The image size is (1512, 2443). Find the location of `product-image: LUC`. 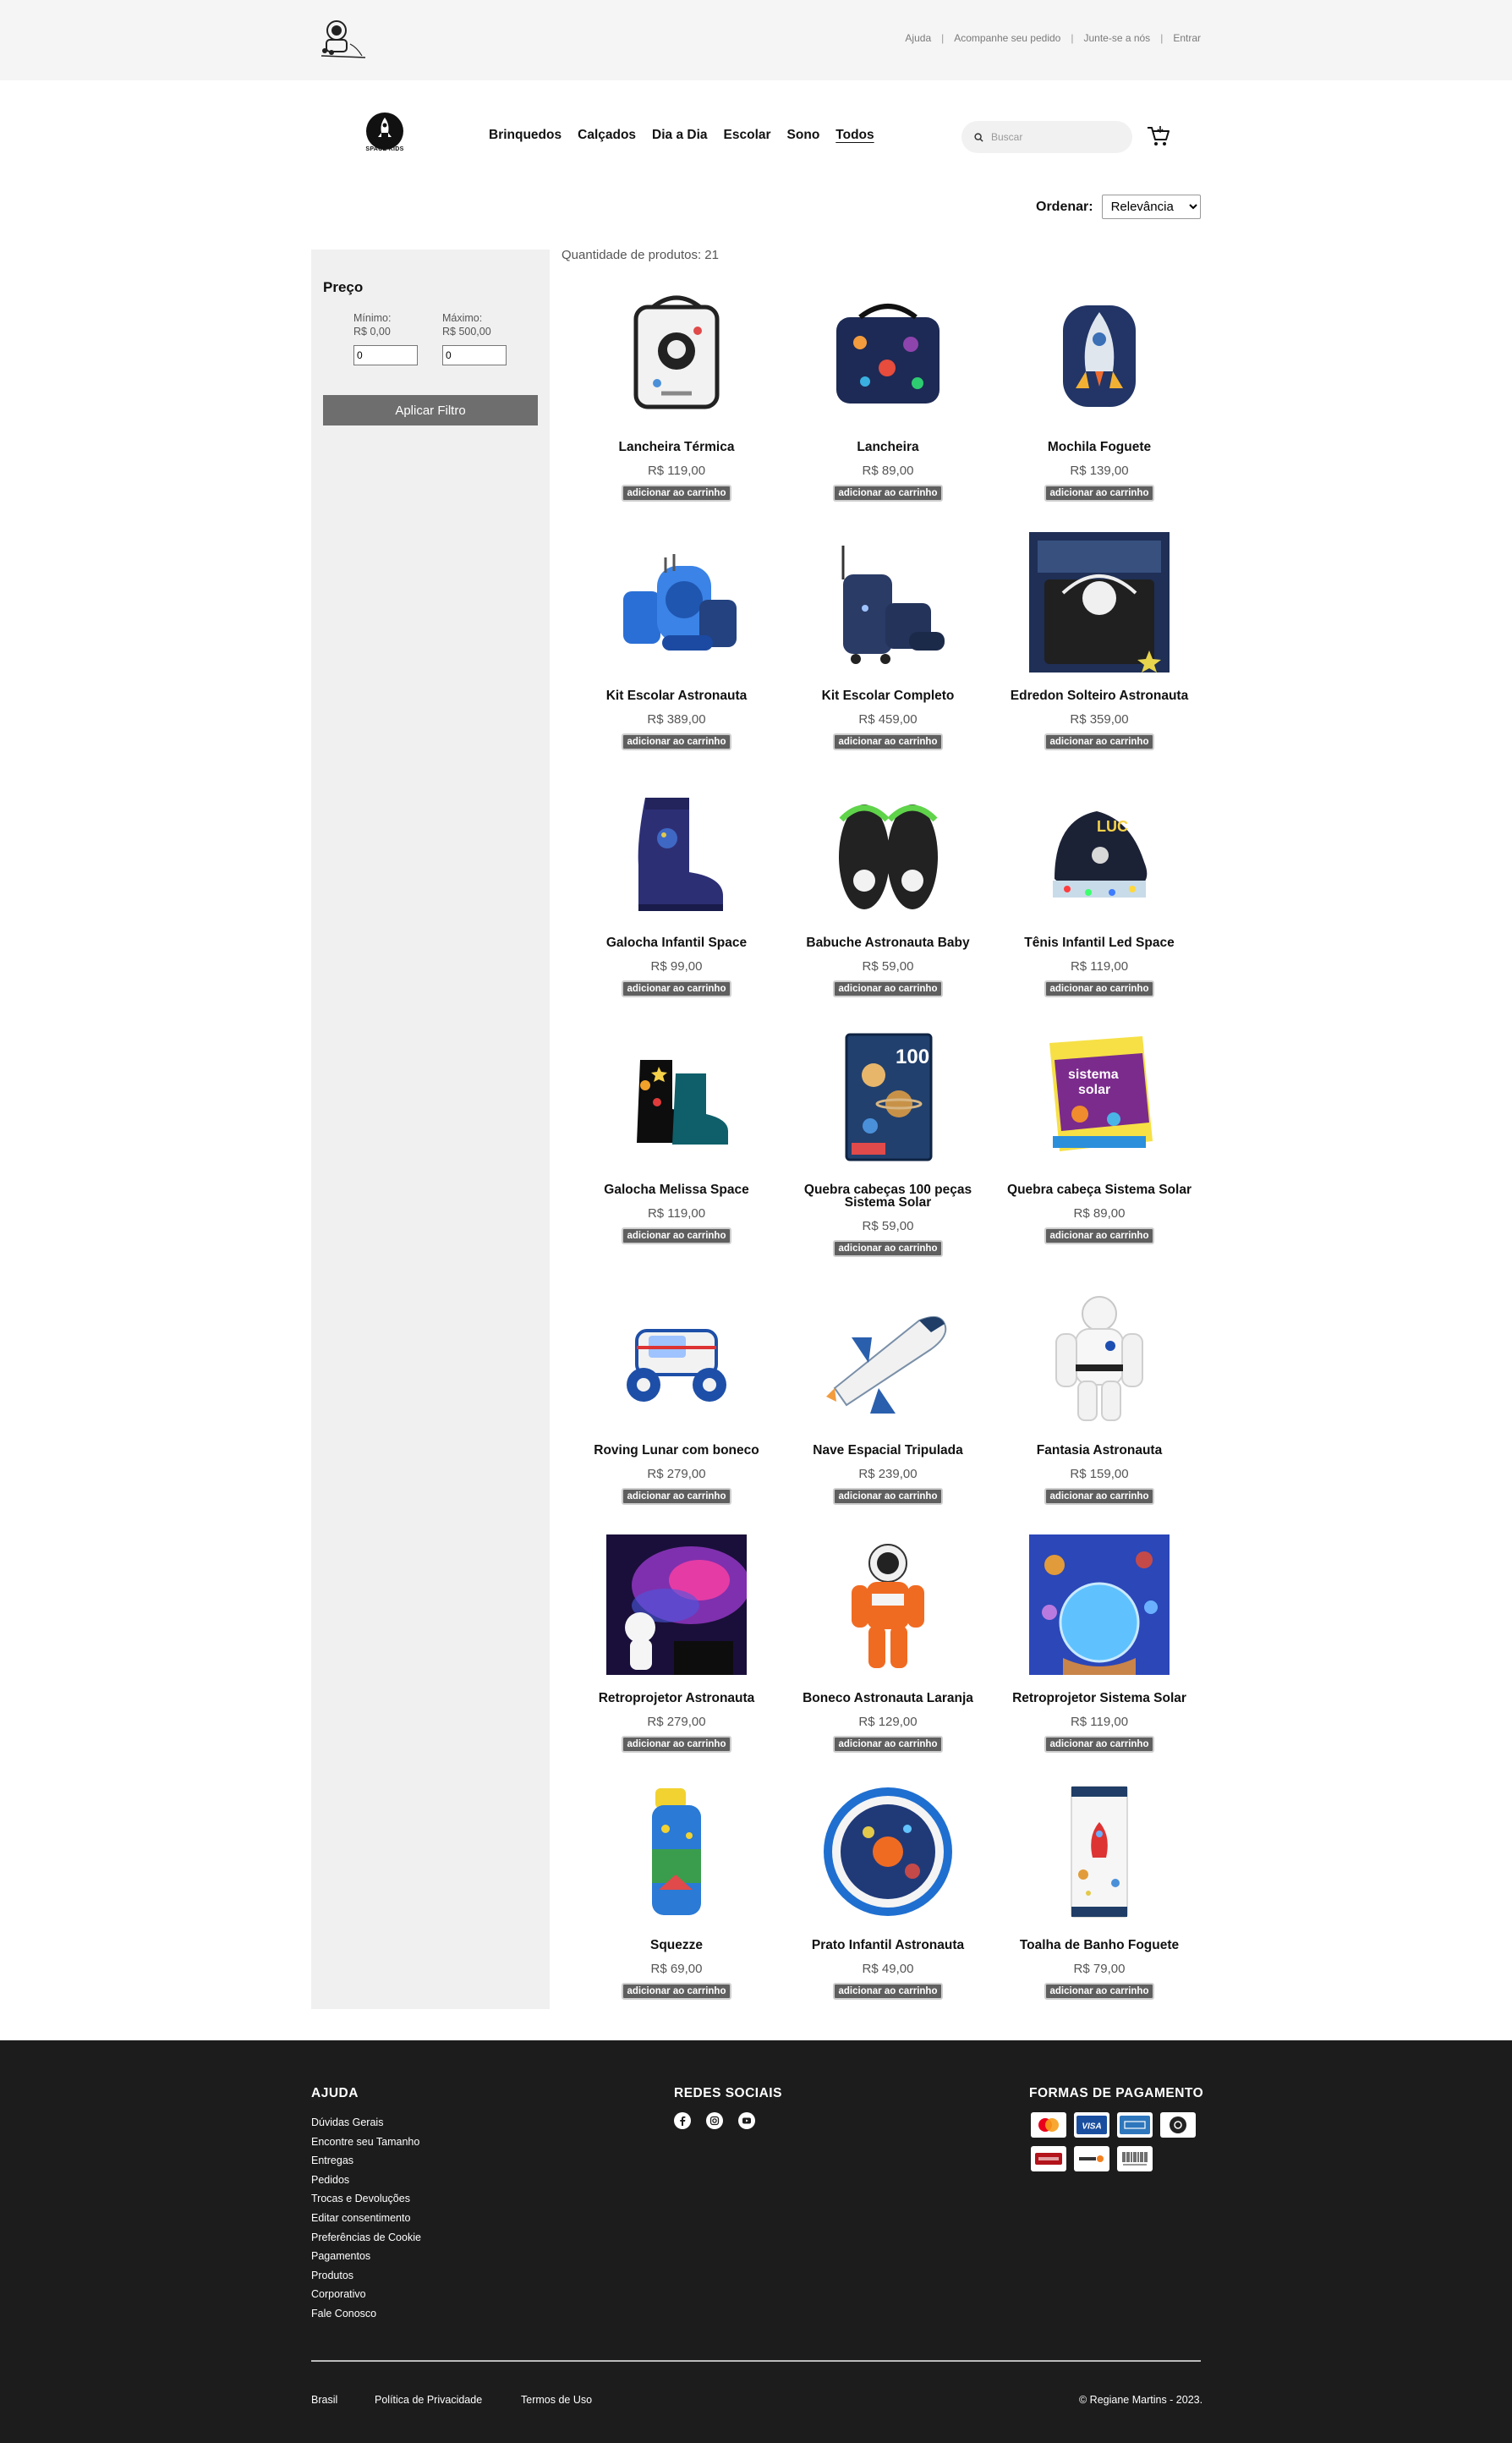

product-image: LUC is located at coordinates (1099, 849).